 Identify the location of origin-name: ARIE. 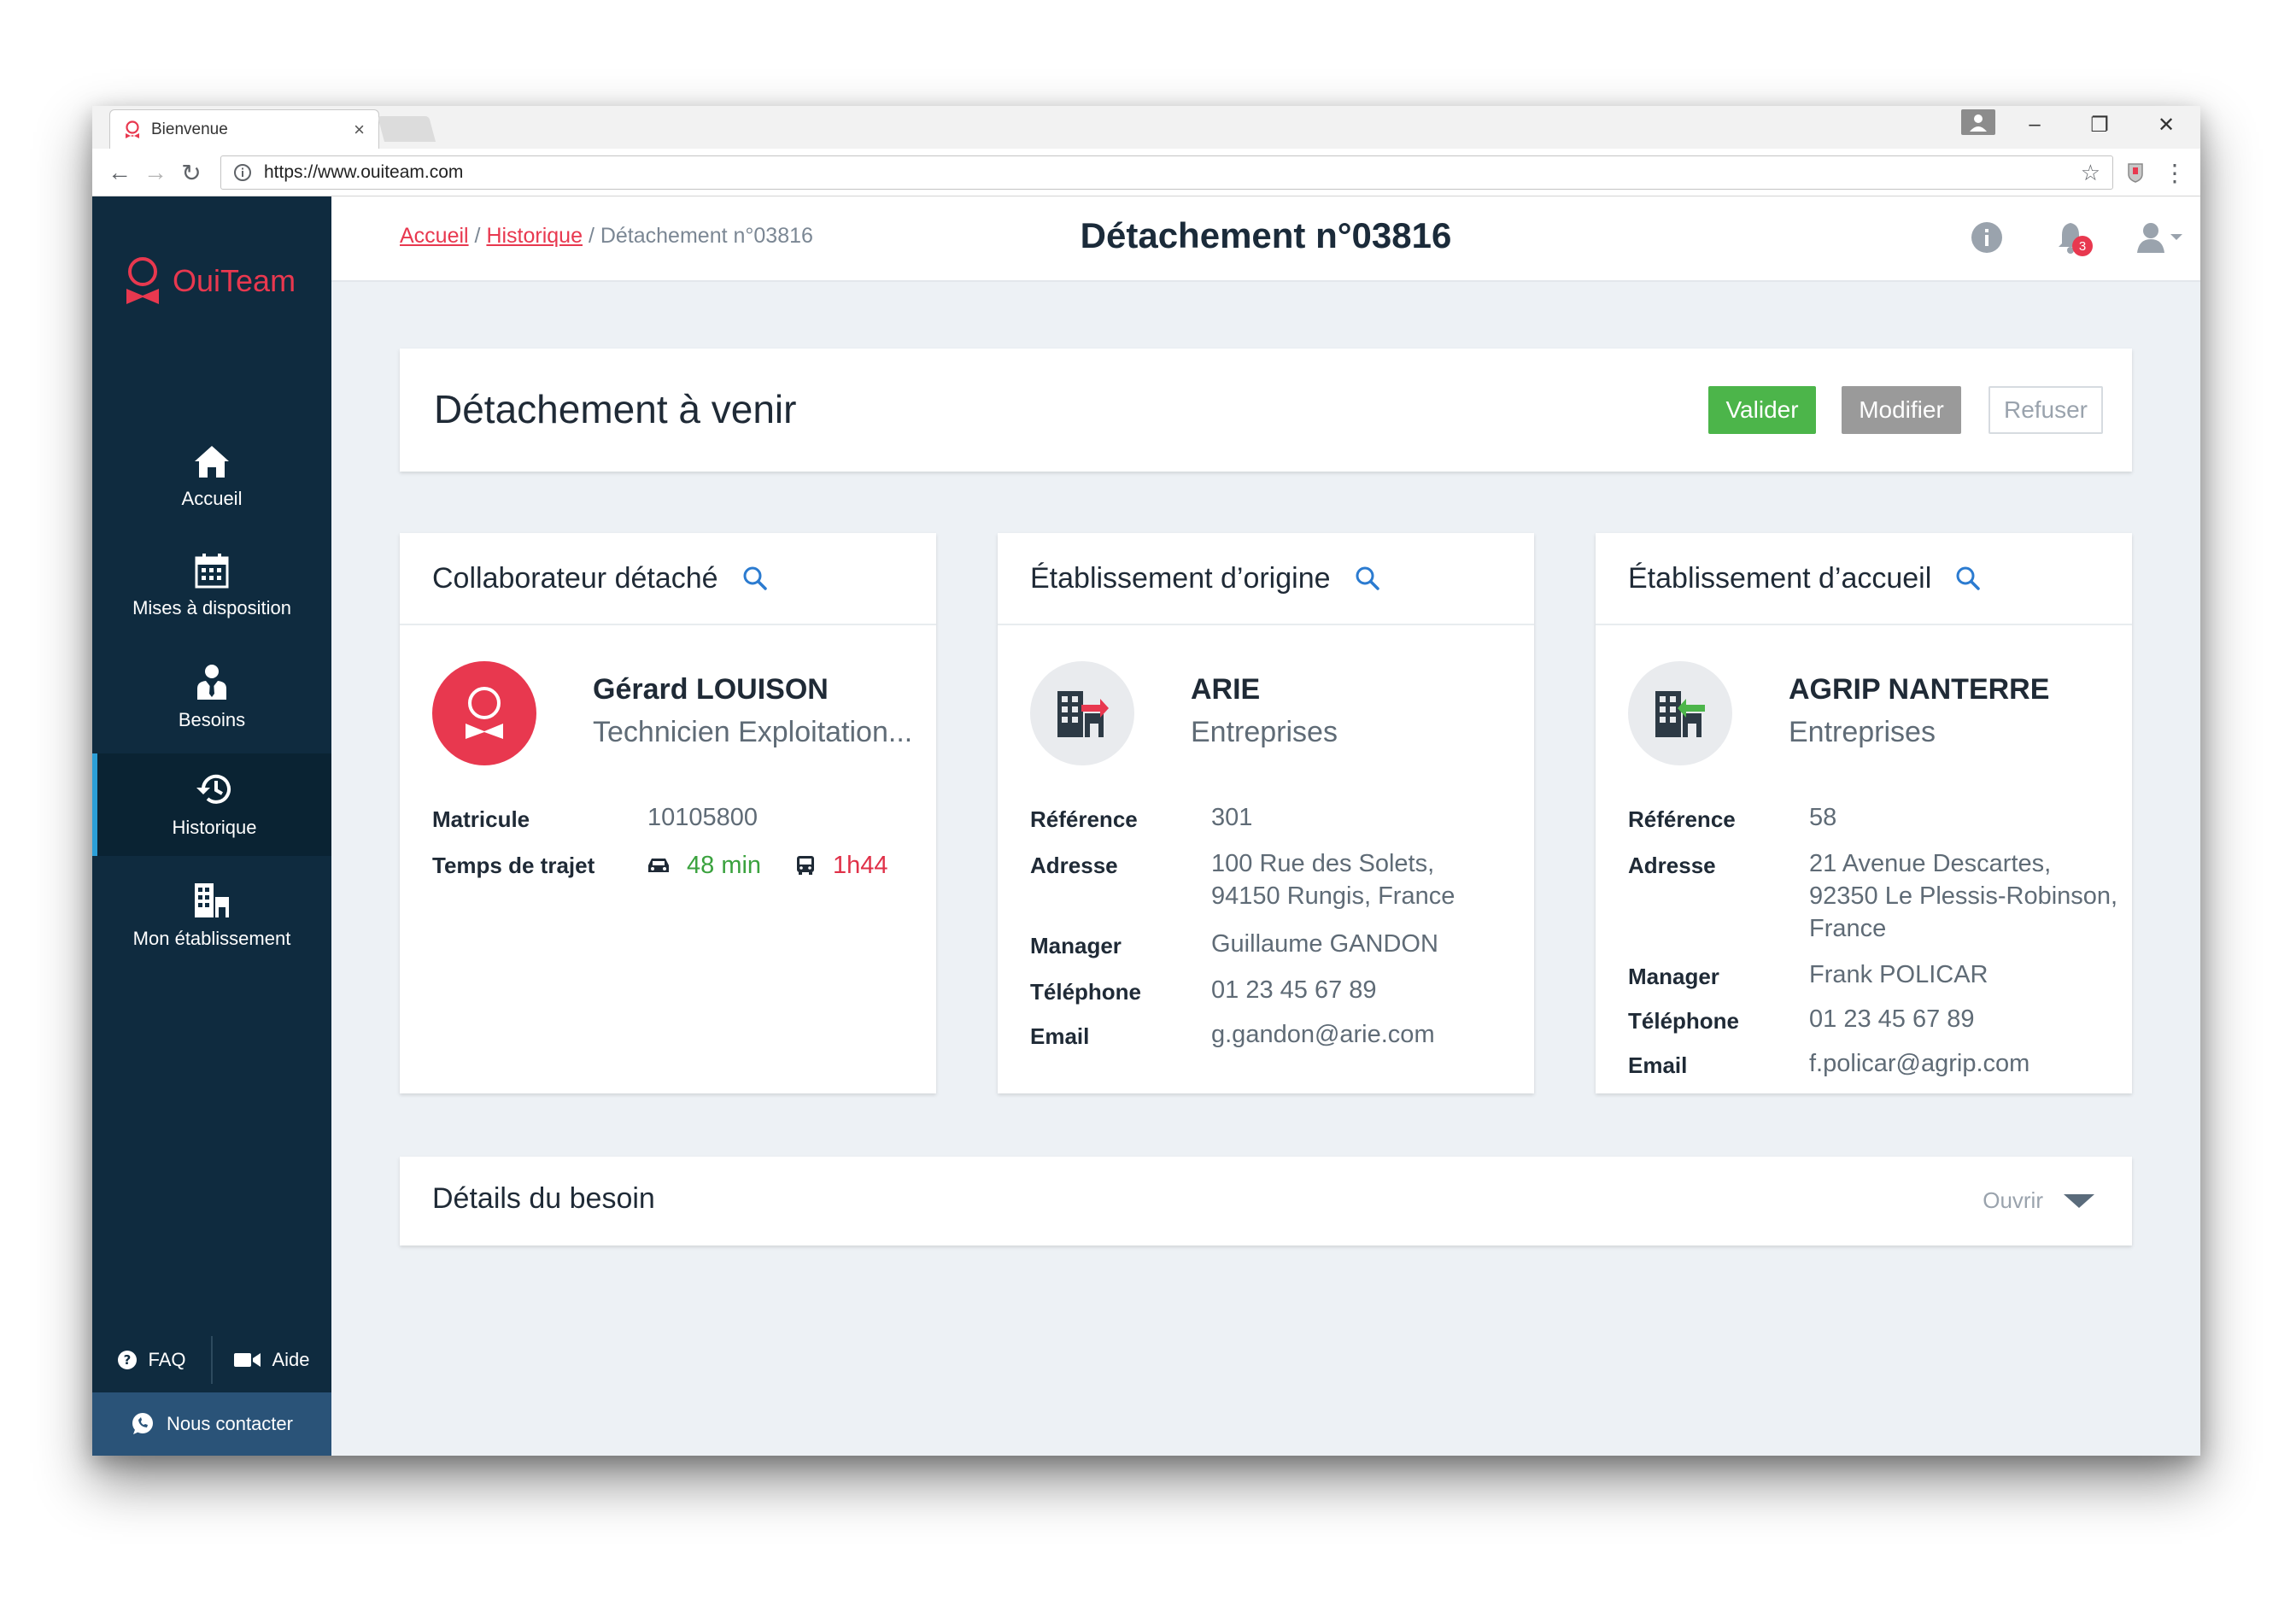
(1226, 689).